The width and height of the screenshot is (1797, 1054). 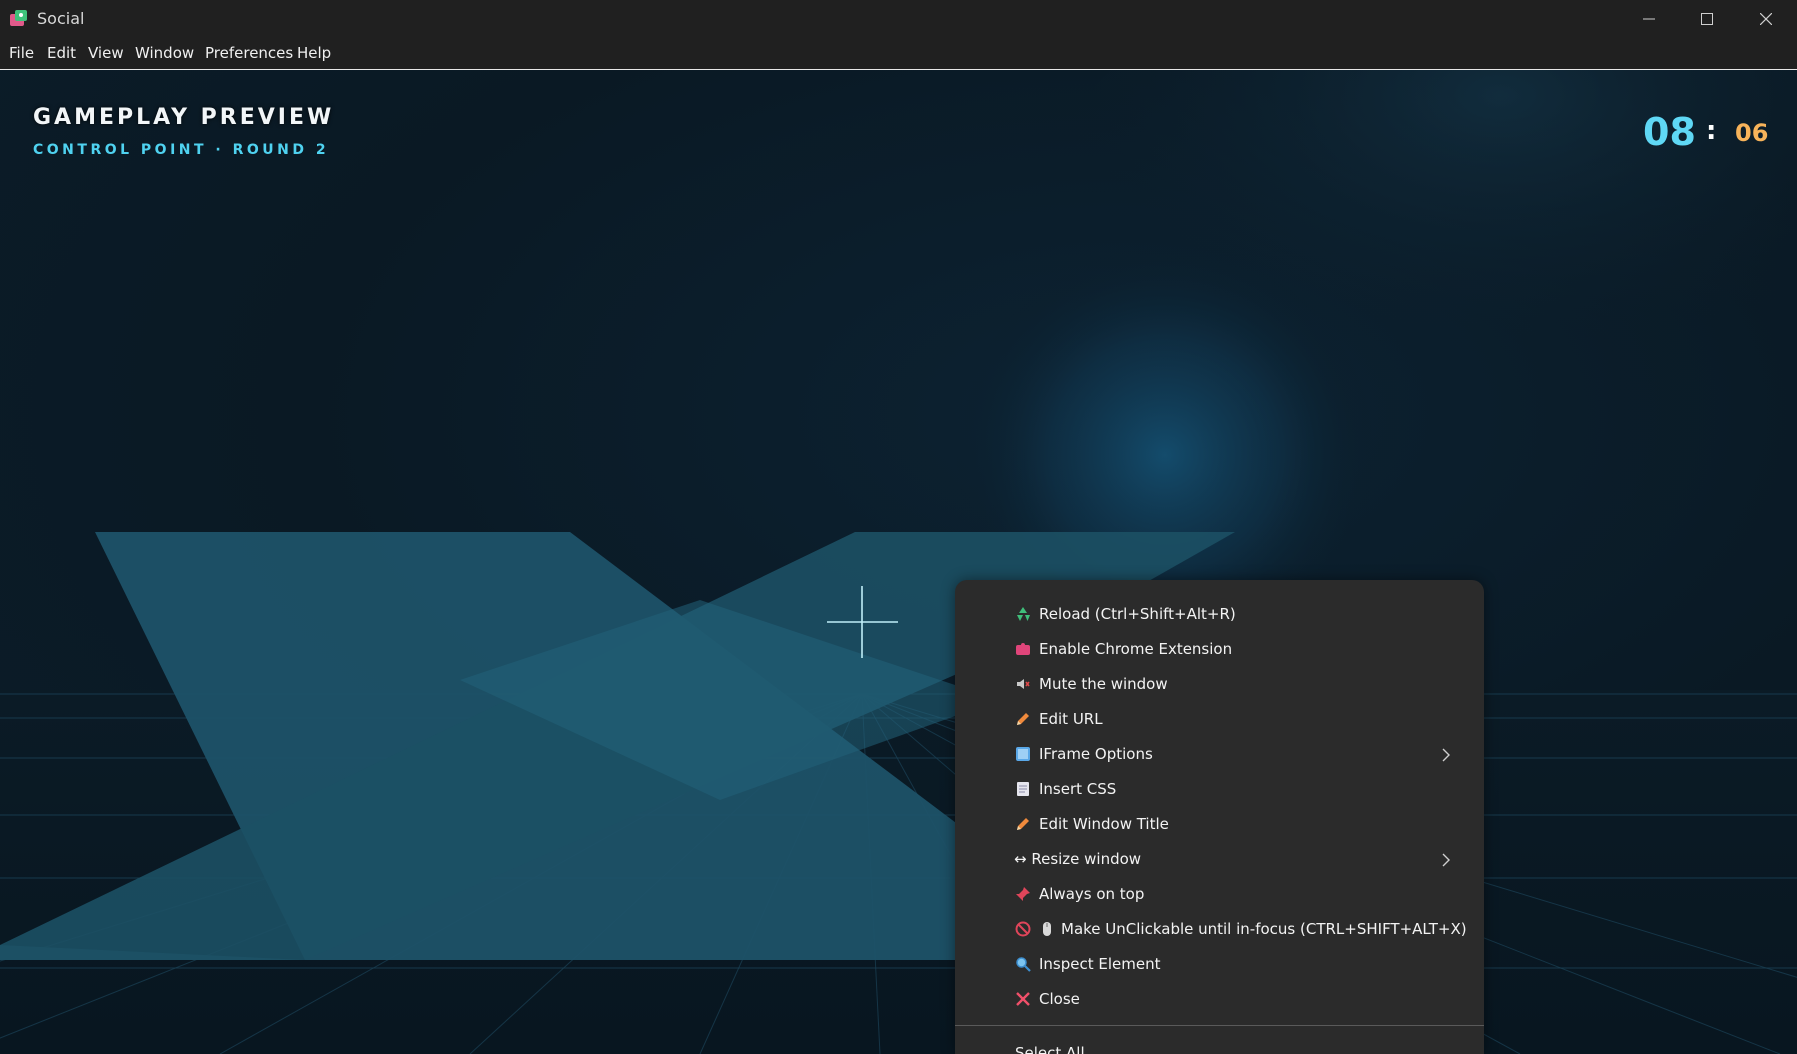 What do you see at coordinates (1219, 1025) in the screenshot?
I see `menu-separator` at bounding box center [1219, 1025].